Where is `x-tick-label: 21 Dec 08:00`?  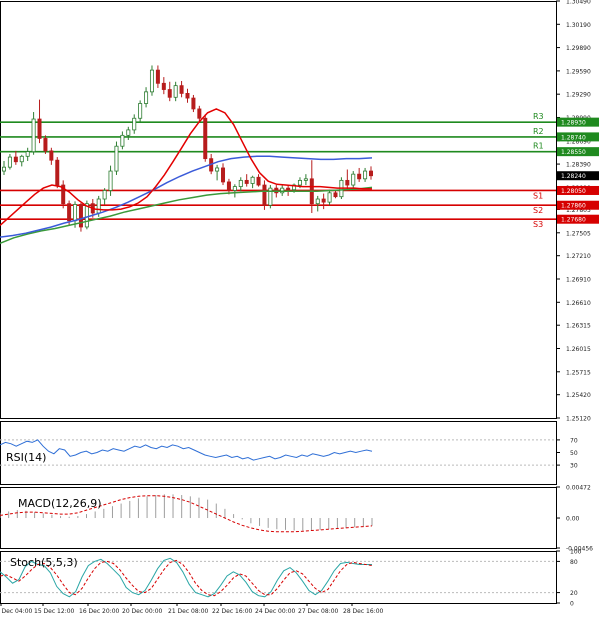
x-tick-label: 21 Dec 08:00 is located at coordinates (188, 611).